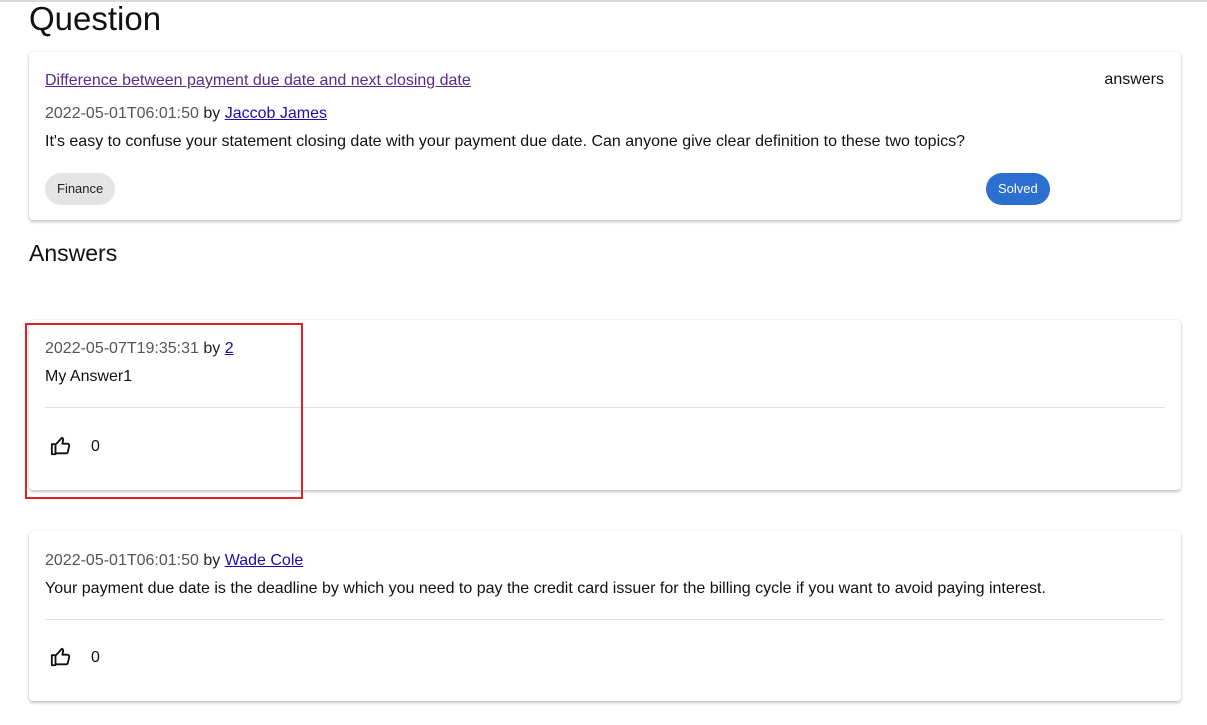 The width and height of the screenshot is (1207, 725). Describe the element at coordinates (73, 253) in the screenshot. I see `answers-section-title: Answers` at that location.